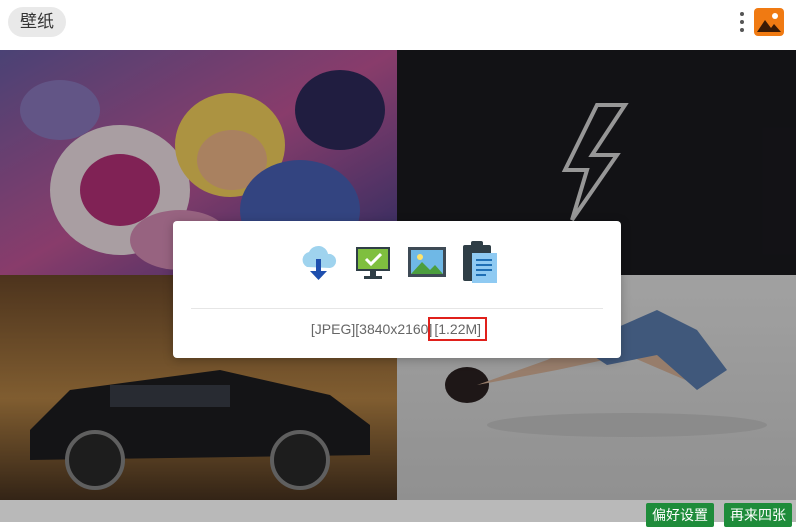 The width and height of the screenshot is (796, 527). I want to click on image-info-line: [JPEG][3840x2160] [1.22M], so click(397, 329).